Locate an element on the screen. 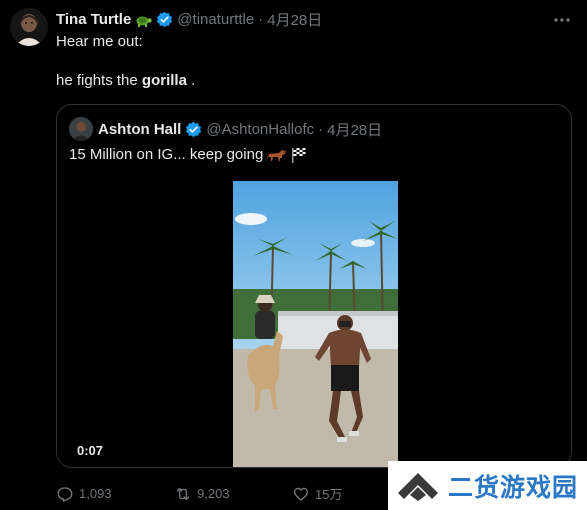 This screenshot has width=587, height=510. reply-count: 1,093 is located at coordinates (95, 493).